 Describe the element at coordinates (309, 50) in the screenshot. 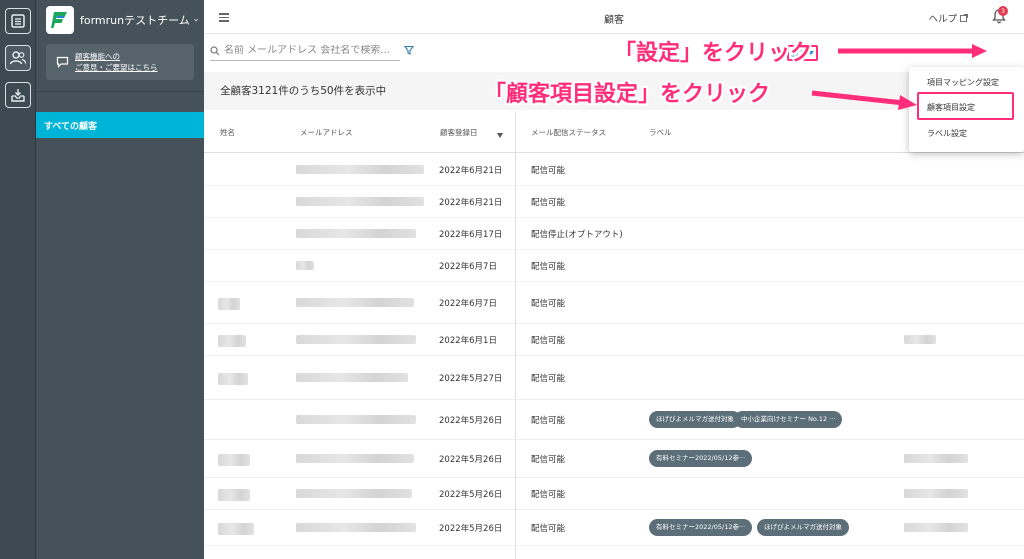

I see `search-input` at that location.